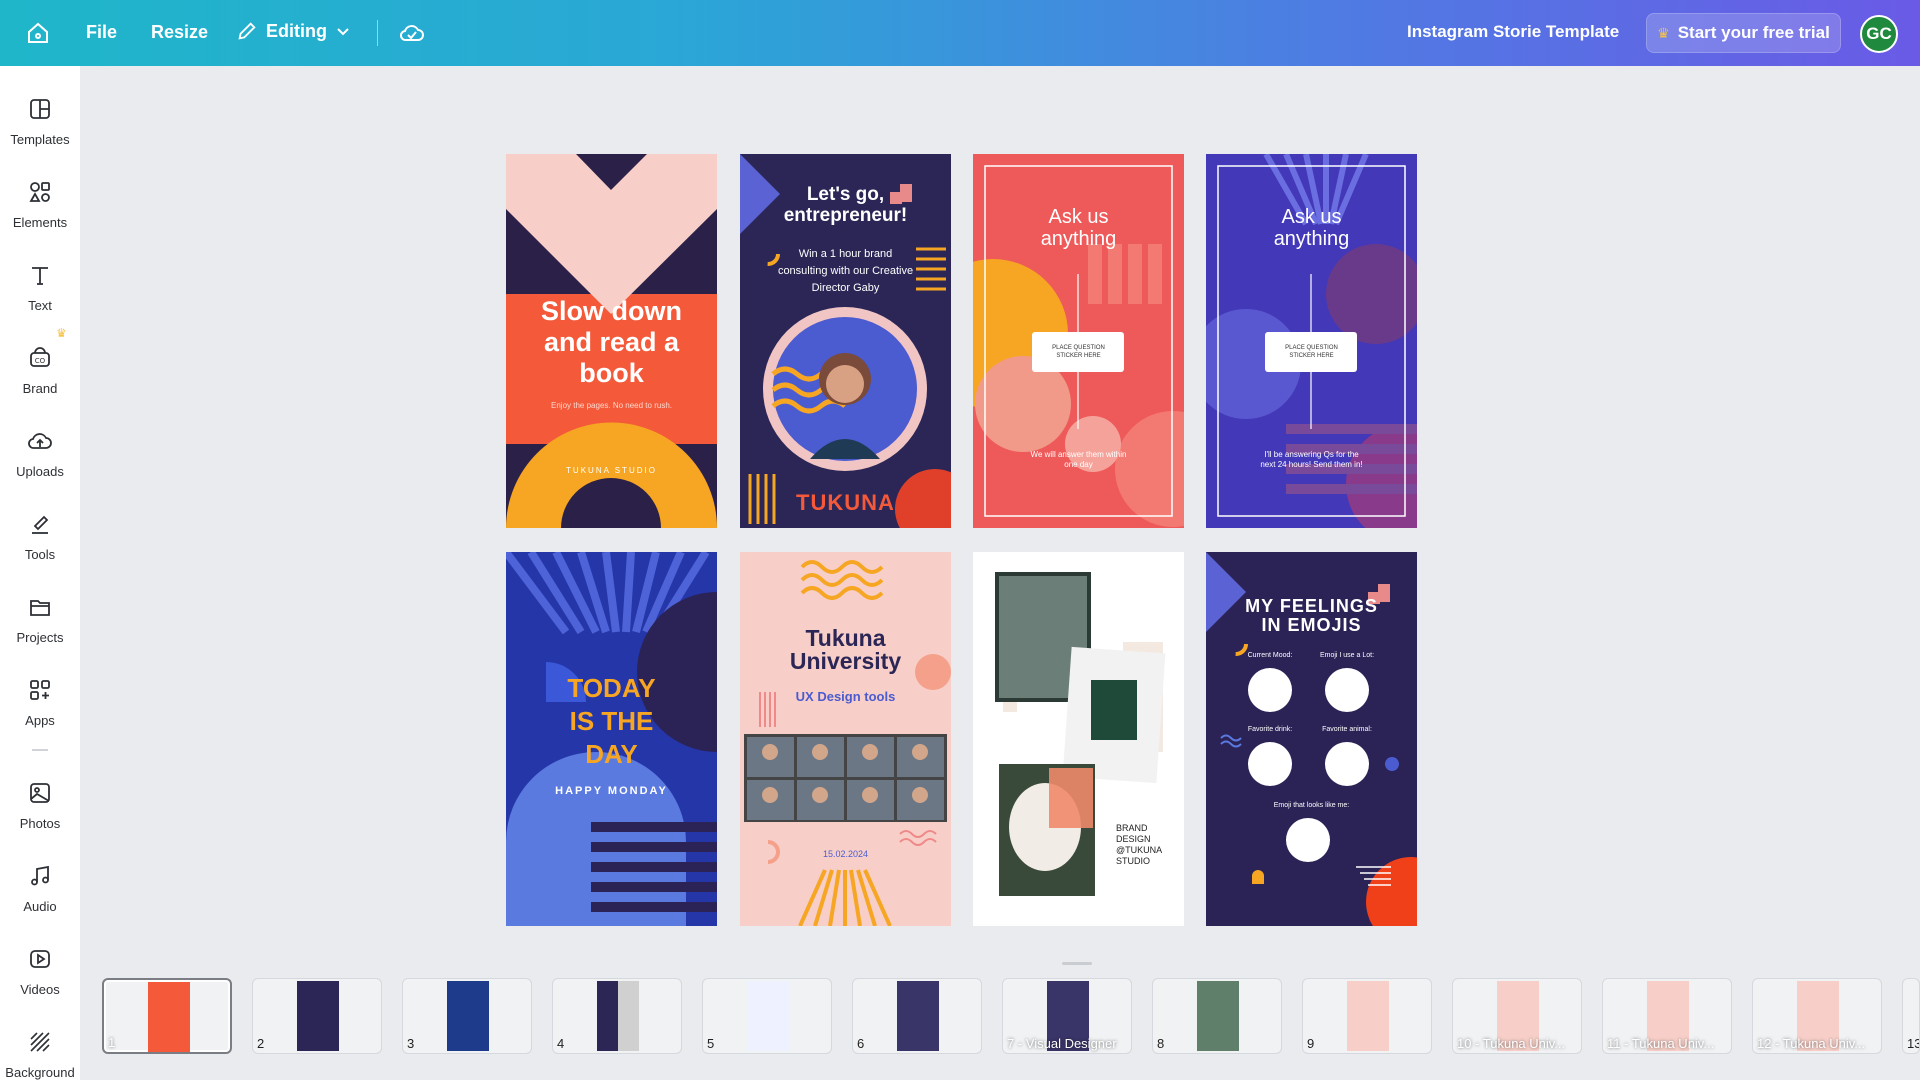 This screenshot has width=1920, height=1080. What do you see at coordinates (40, 276) in the screenshot?
I see `text-icon` at bounding box center [40, 276].